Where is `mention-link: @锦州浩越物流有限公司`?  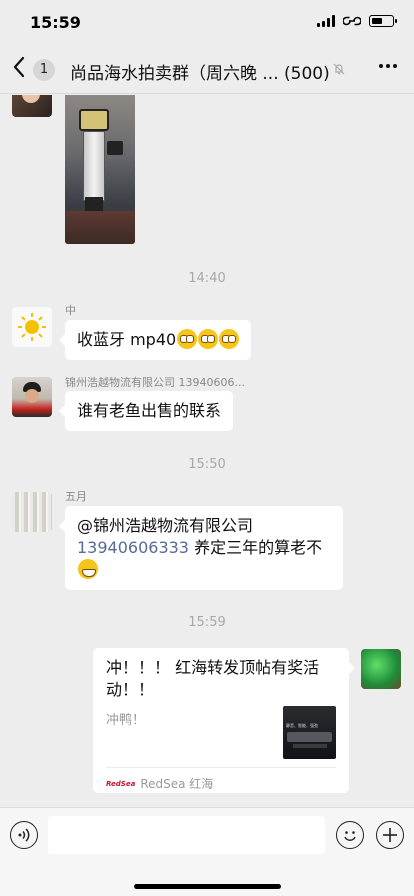 mention-link: @锦州浩越物流有限公司 is located at coordinates (165, 525).